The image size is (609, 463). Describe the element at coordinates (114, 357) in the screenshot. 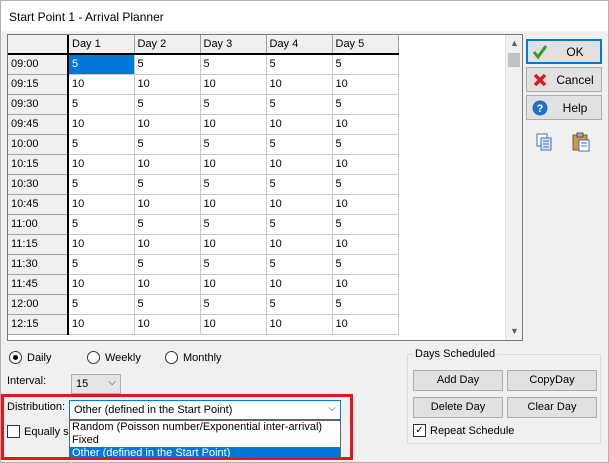

I see `weekly-radio: Weekly` at that location.